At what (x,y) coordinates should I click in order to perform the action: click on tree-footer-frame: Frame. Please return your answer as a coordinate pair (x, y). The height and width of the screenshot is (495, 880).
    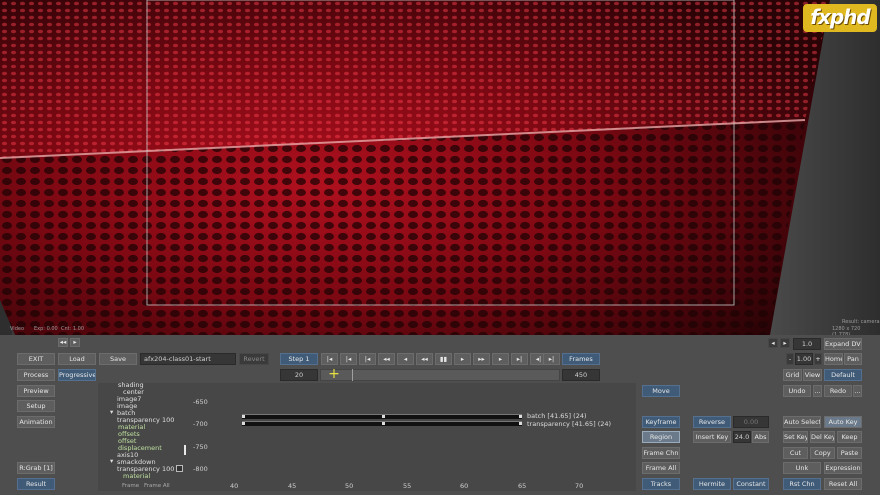
    Looking at the image, I should click on (130, 486).